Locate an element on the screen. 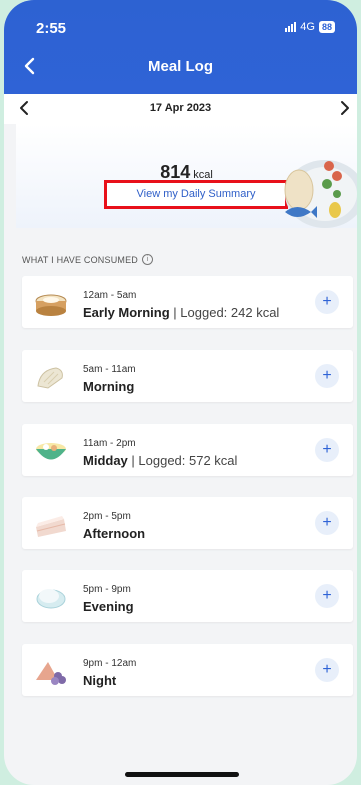 The width and height of the screenshot is (361, 785). chevron-right-icon is located at coordinates (344, 108).